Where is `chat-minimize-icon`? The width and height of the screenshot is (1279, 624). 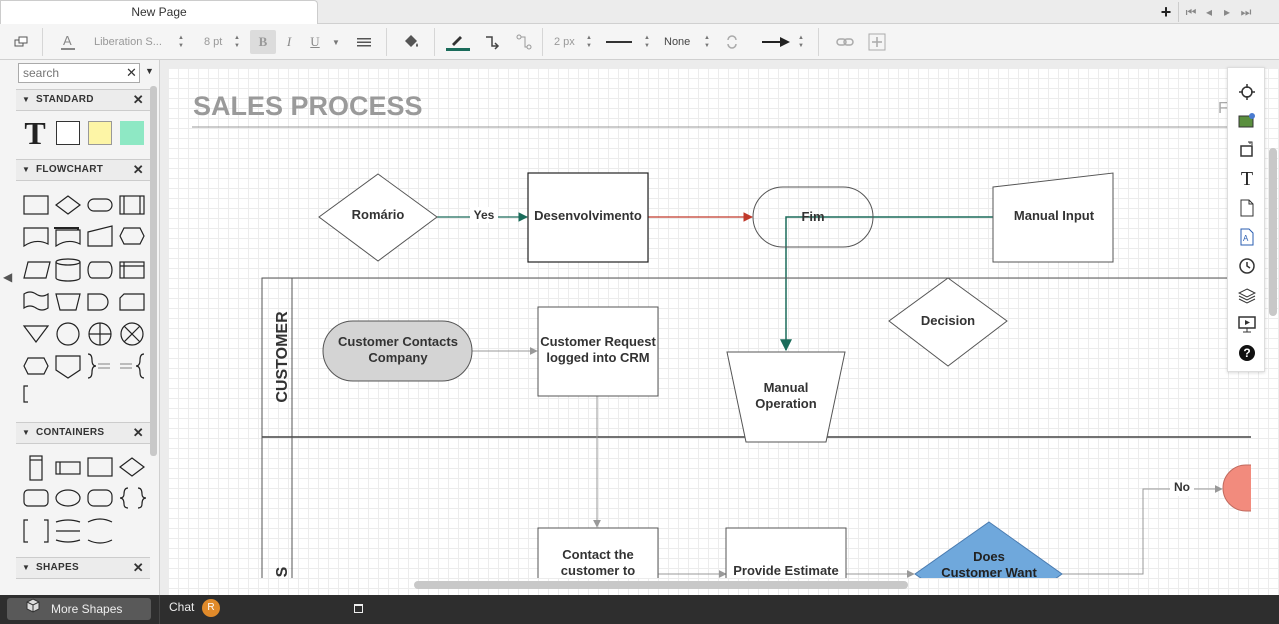 chat-minimize-icon is located at coordinates (358, 608).